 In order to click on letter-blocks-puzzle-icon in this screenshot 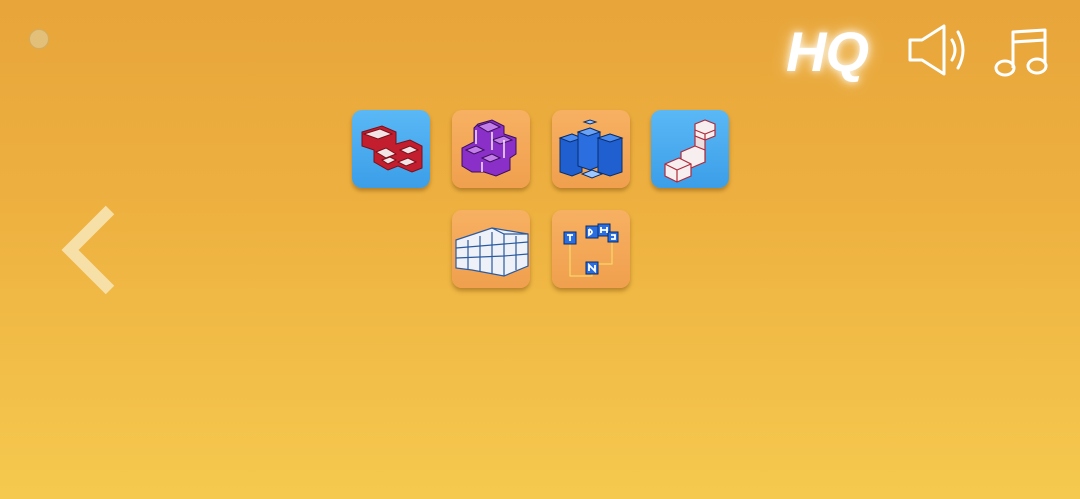, I will do `click(591, 250)`.